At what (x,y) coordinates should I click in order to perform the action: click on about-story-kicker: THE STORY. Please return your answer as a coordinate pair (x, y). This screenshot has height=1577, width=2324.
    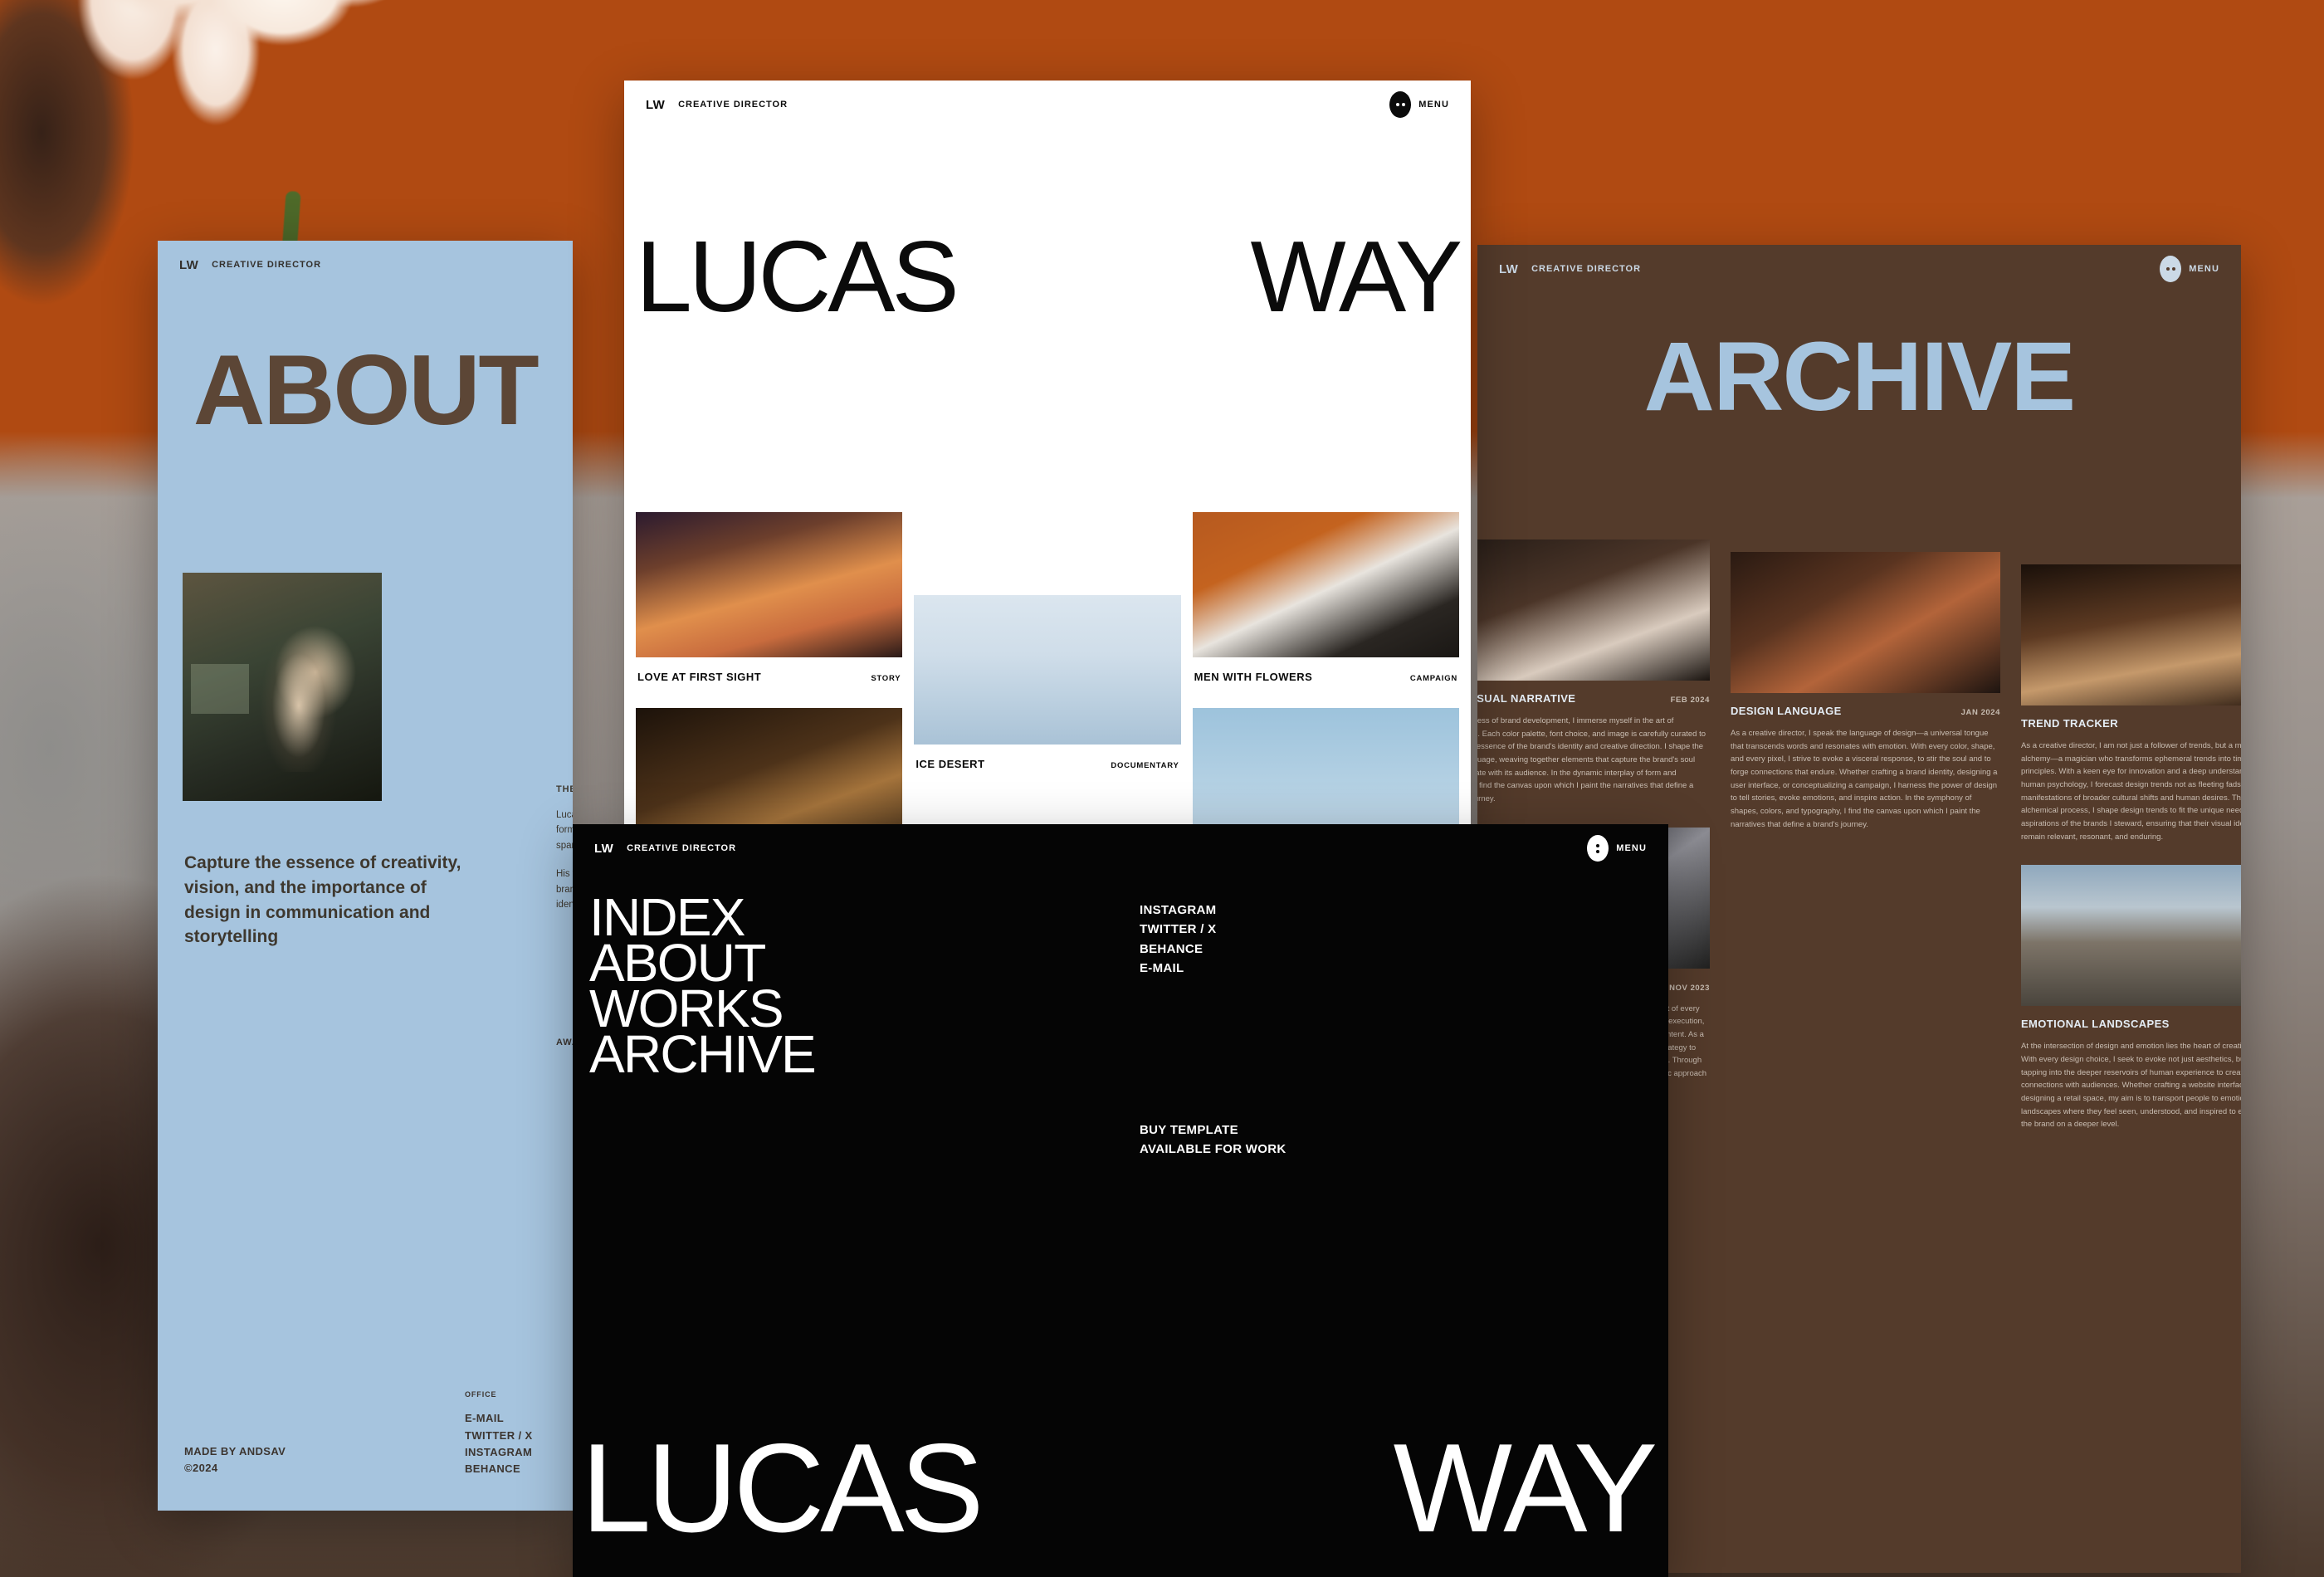
    Looking at the image, I should click on (564, 789).